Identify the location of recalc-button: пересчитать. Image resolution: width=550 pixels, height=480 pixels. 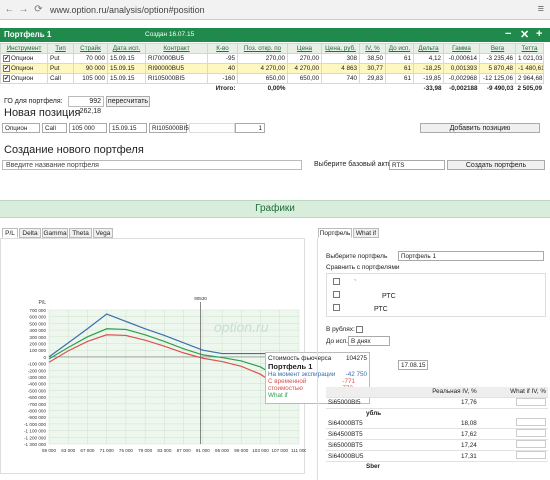
(128, 101).